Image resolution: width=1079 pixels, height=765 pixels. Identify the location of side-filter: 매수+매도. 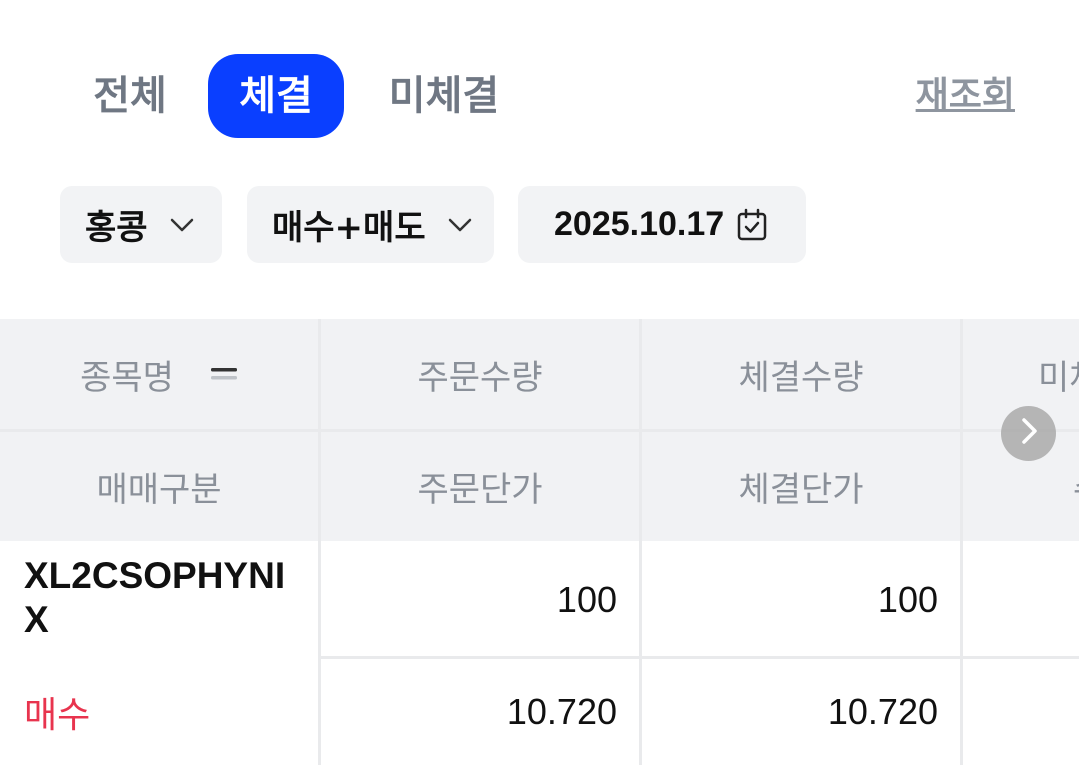
(370, 224).